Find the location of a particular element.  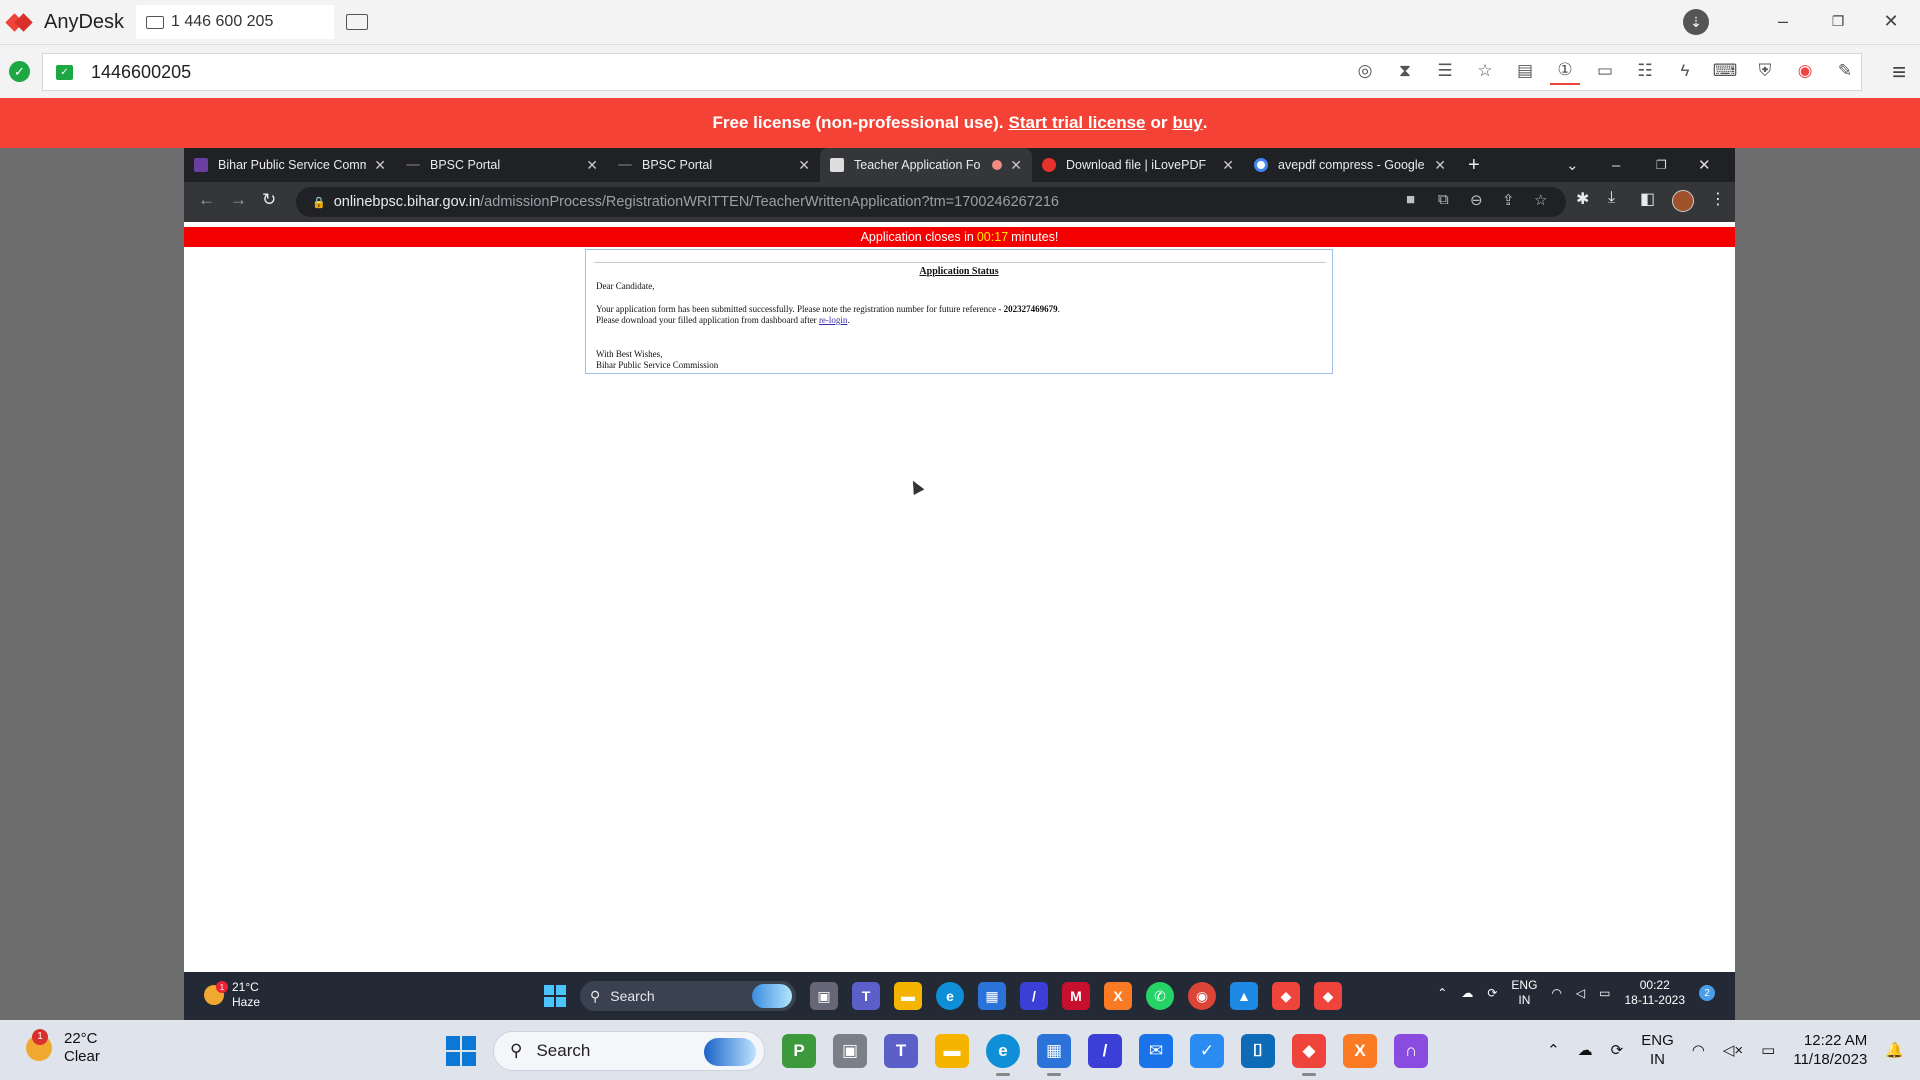

minimize-button: – is located at coordinates (1783, 21).